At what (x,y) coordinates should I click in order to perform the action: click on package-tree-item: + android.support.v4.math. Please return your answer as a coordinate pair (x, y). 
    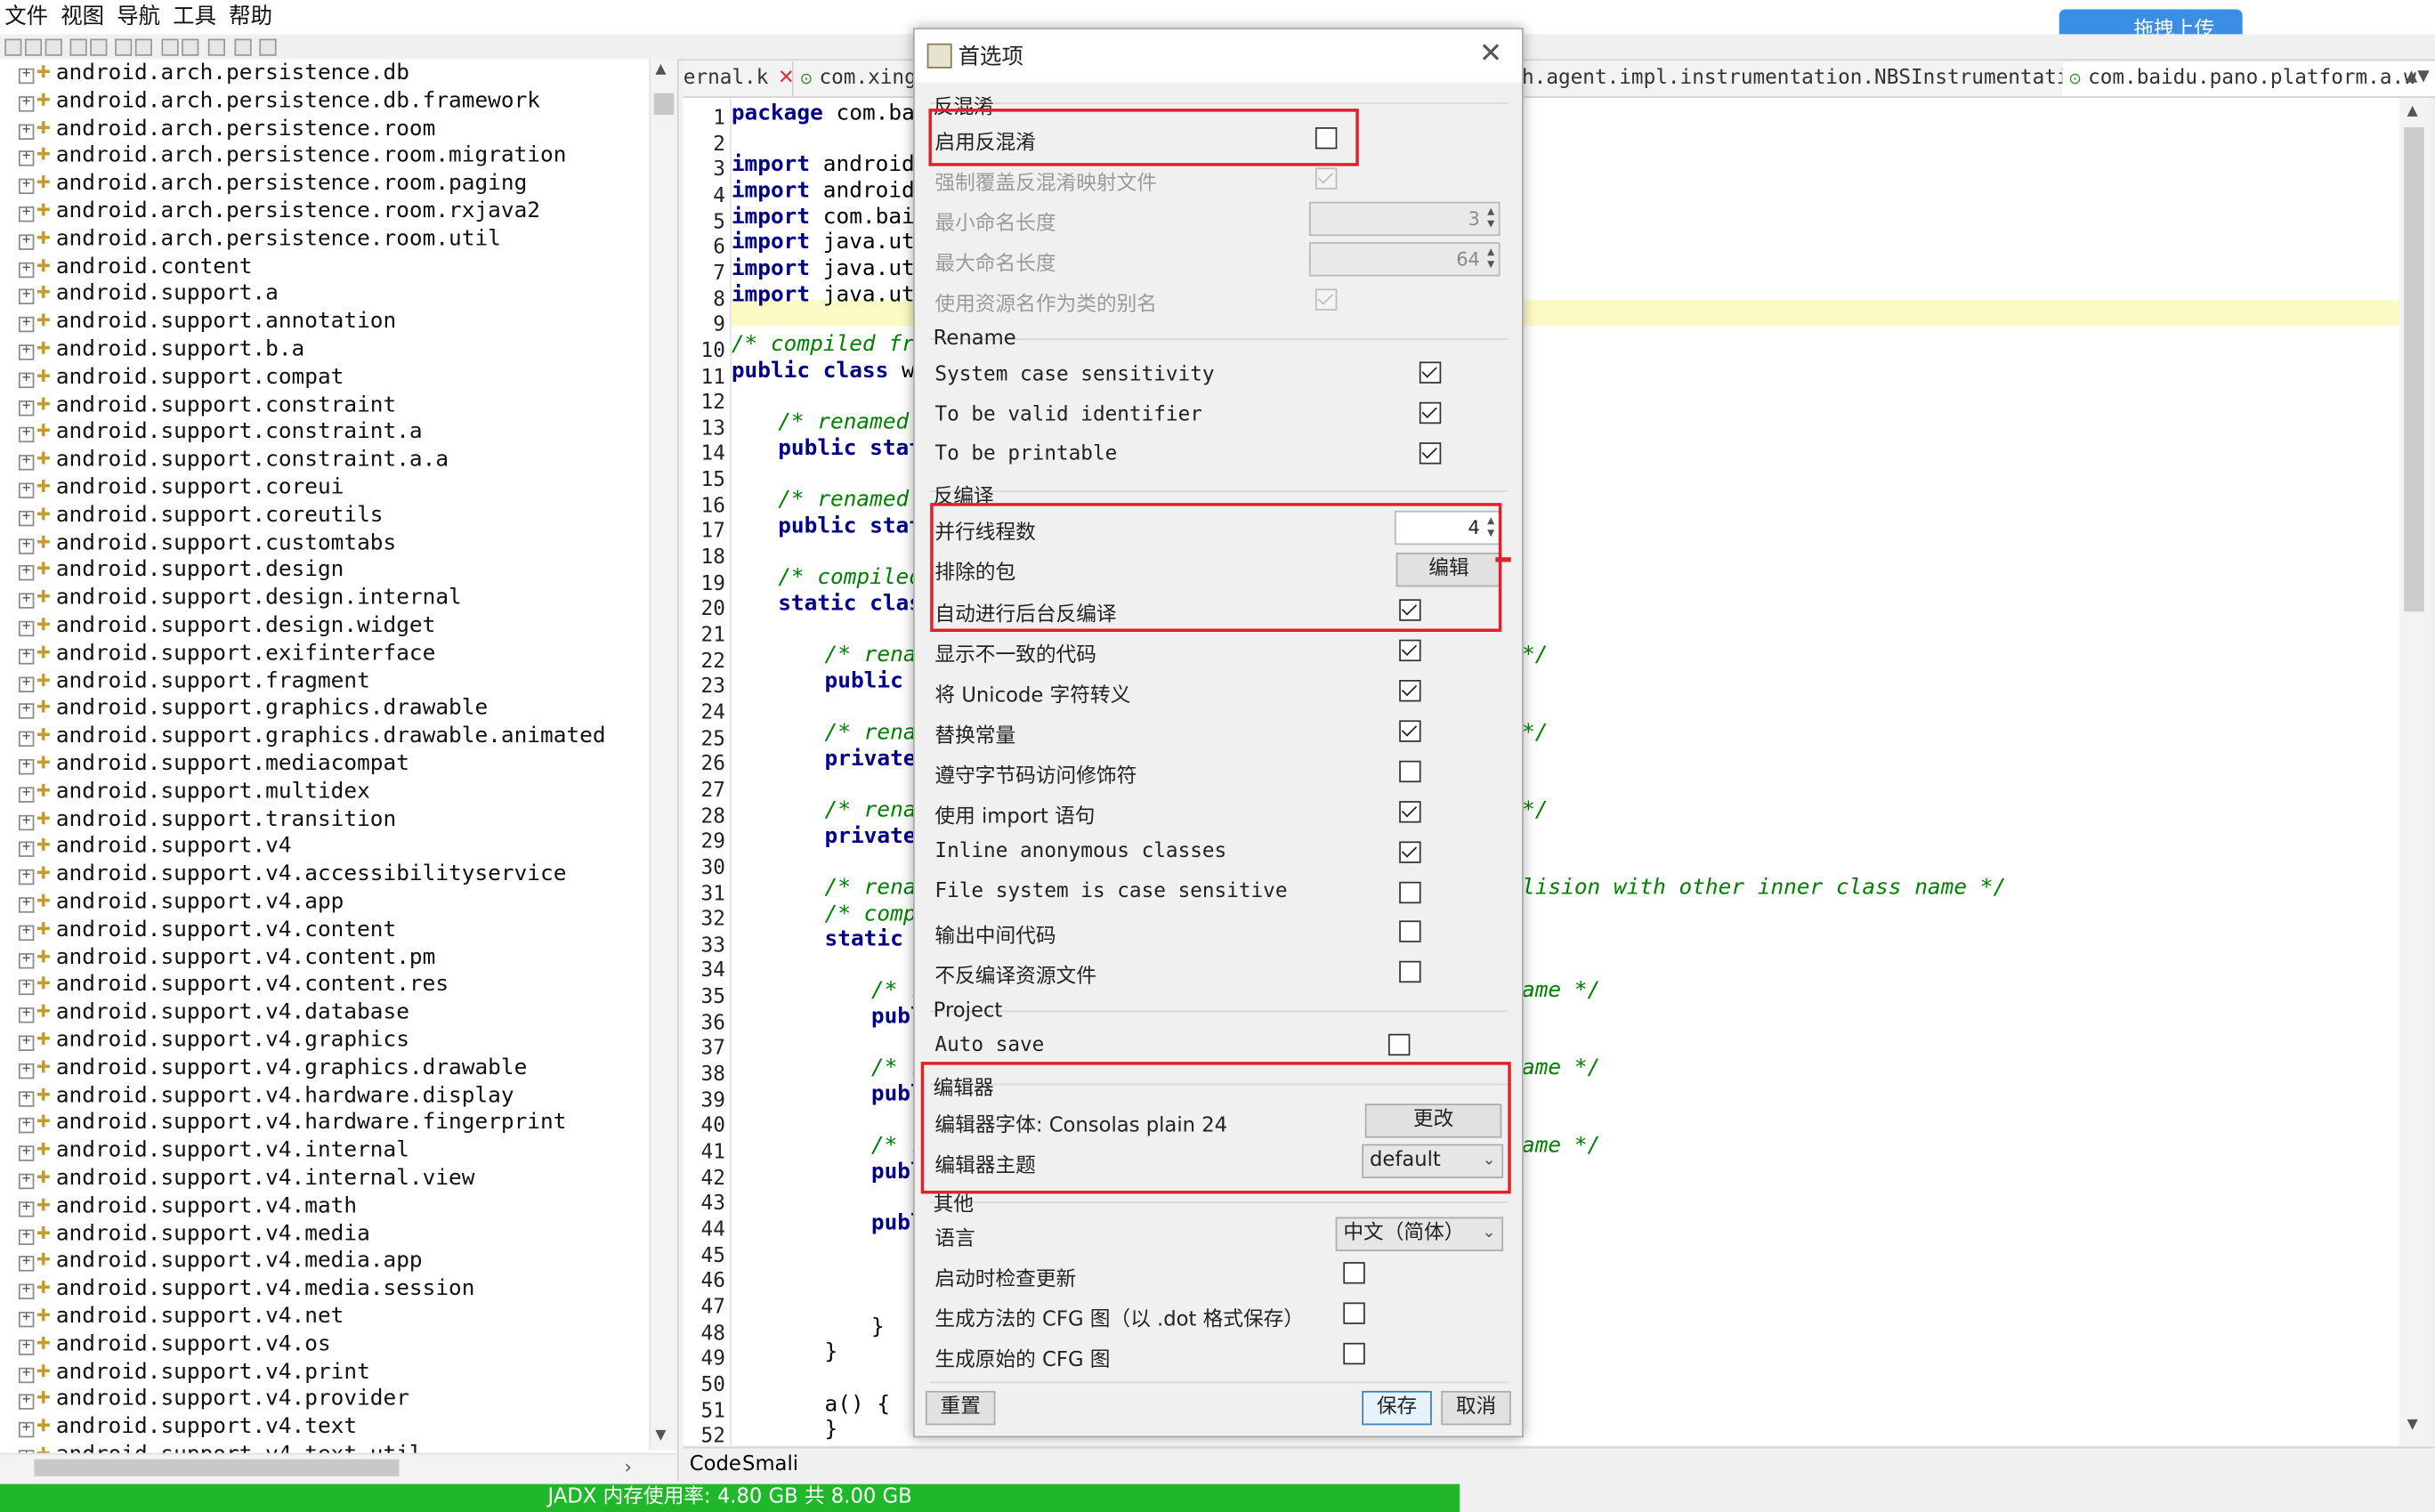
    Looking at the image, I should click on (187, 1205).